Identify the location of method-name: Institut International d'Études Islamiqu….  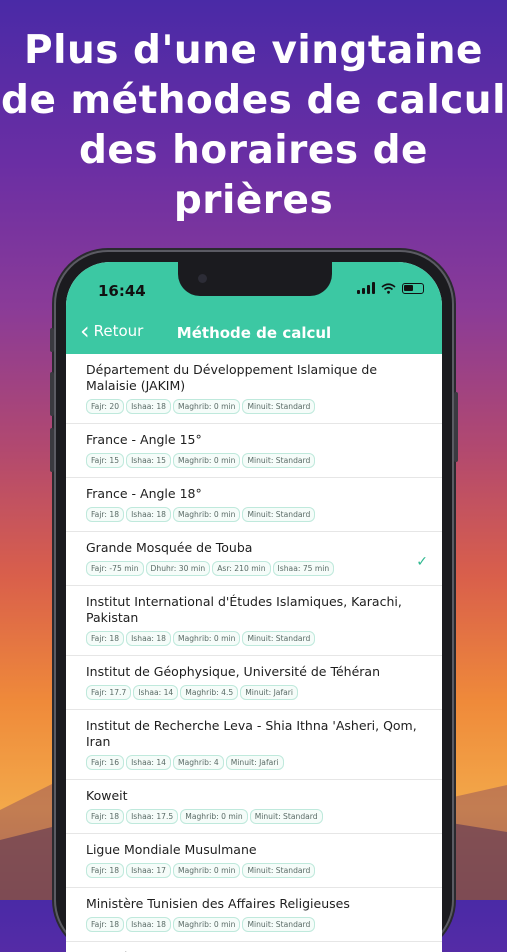
(244, 609).